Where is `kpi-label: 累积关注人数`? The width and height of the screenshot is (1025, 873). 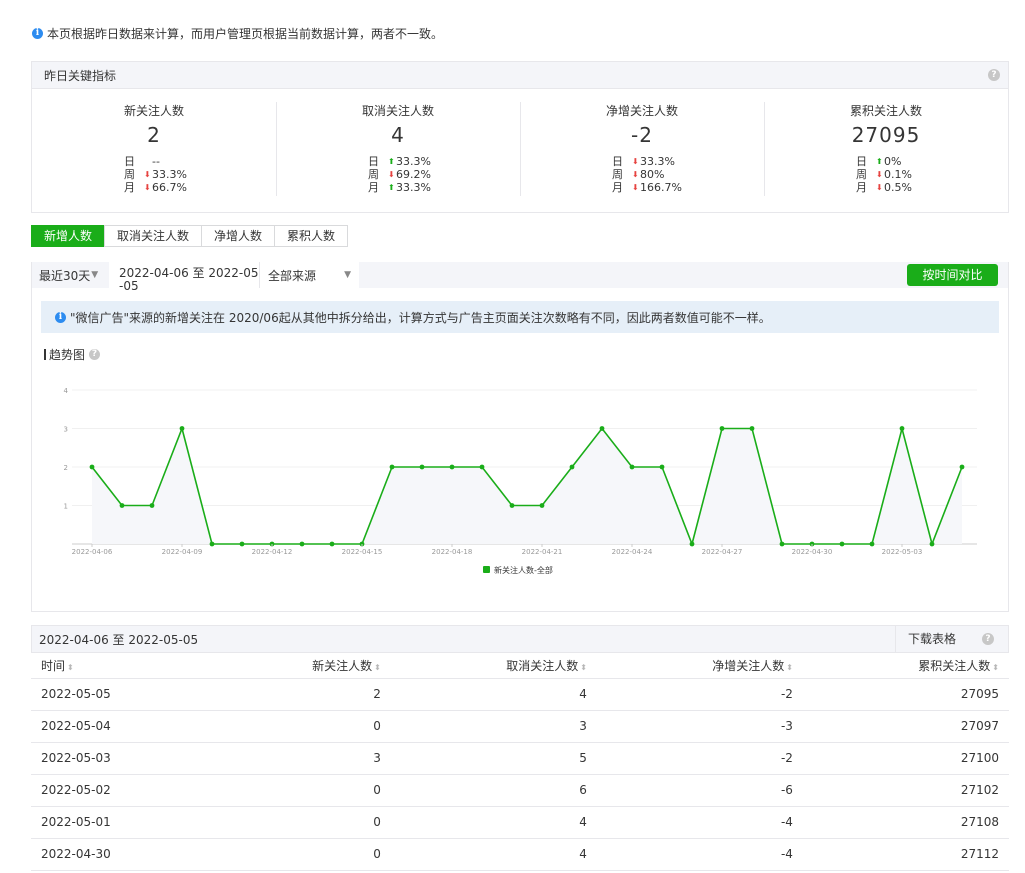 kpi-label: 累积关注人数 is located at coordinates (885, 111).